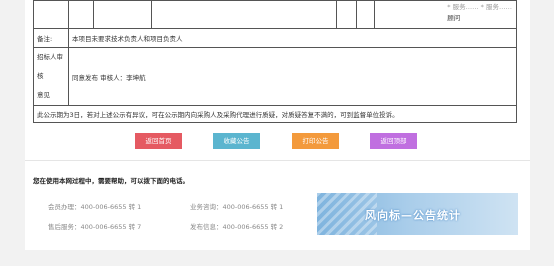 Image resolution: width=554 pixels, height=266 pixels. What do you see at coordinates (51, 38) in the screenshot?
I see `remark-label: 备注:` at bounding box center [51, 38].